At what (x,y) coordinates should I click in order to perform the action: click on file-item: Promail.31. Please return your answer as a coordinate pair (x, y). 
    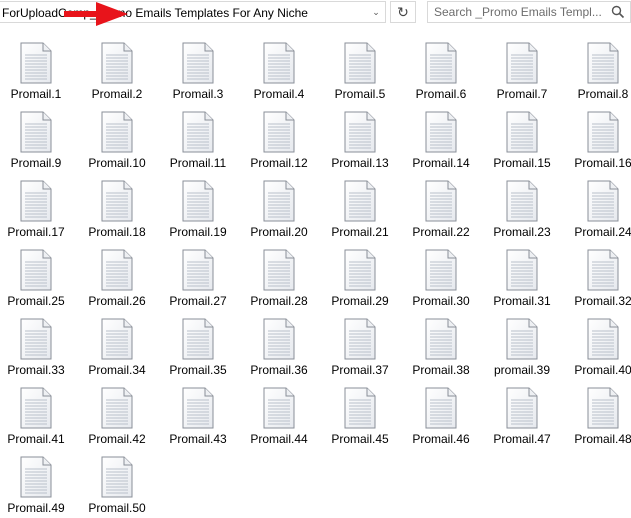
    Looking at the image, I should click on (522, 278).